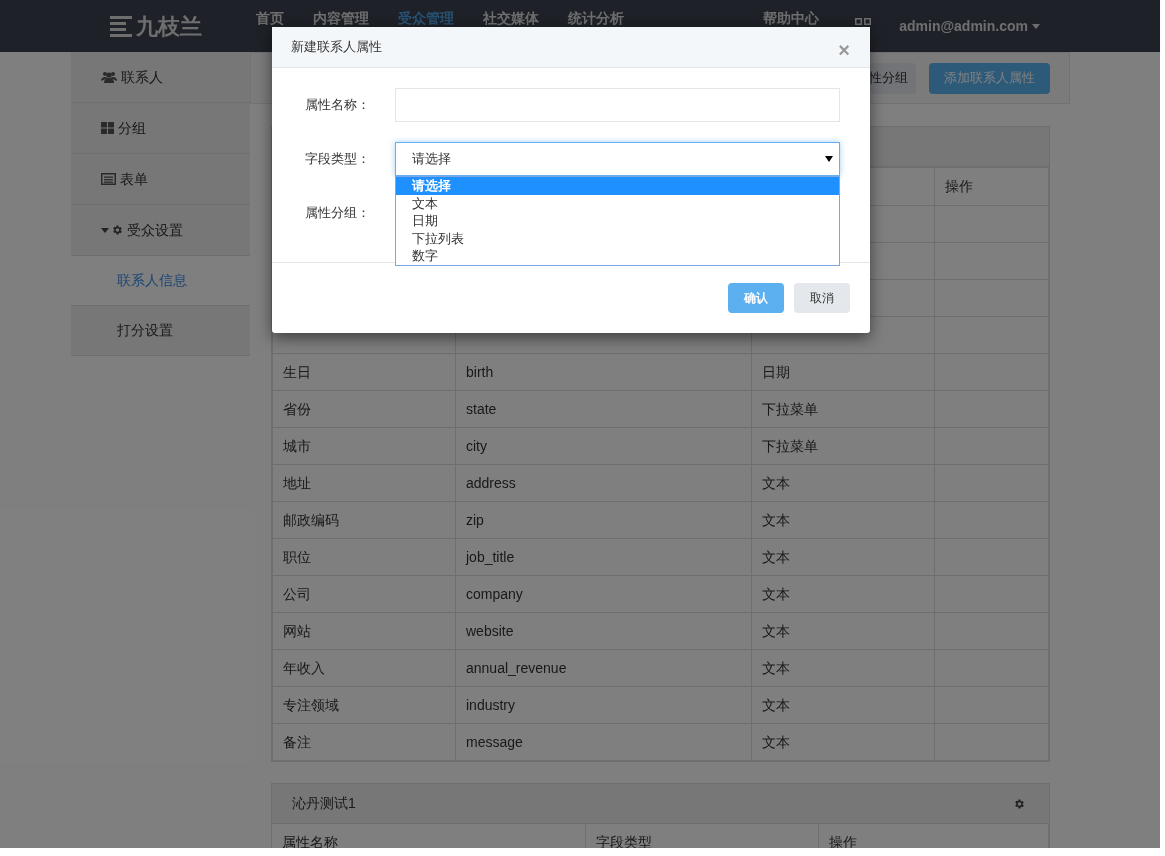 The height and width of the screenshot is (856, 1165). Describe the element at coordinates (109, 77) in the screenshot. I see `users-icon` at that location.